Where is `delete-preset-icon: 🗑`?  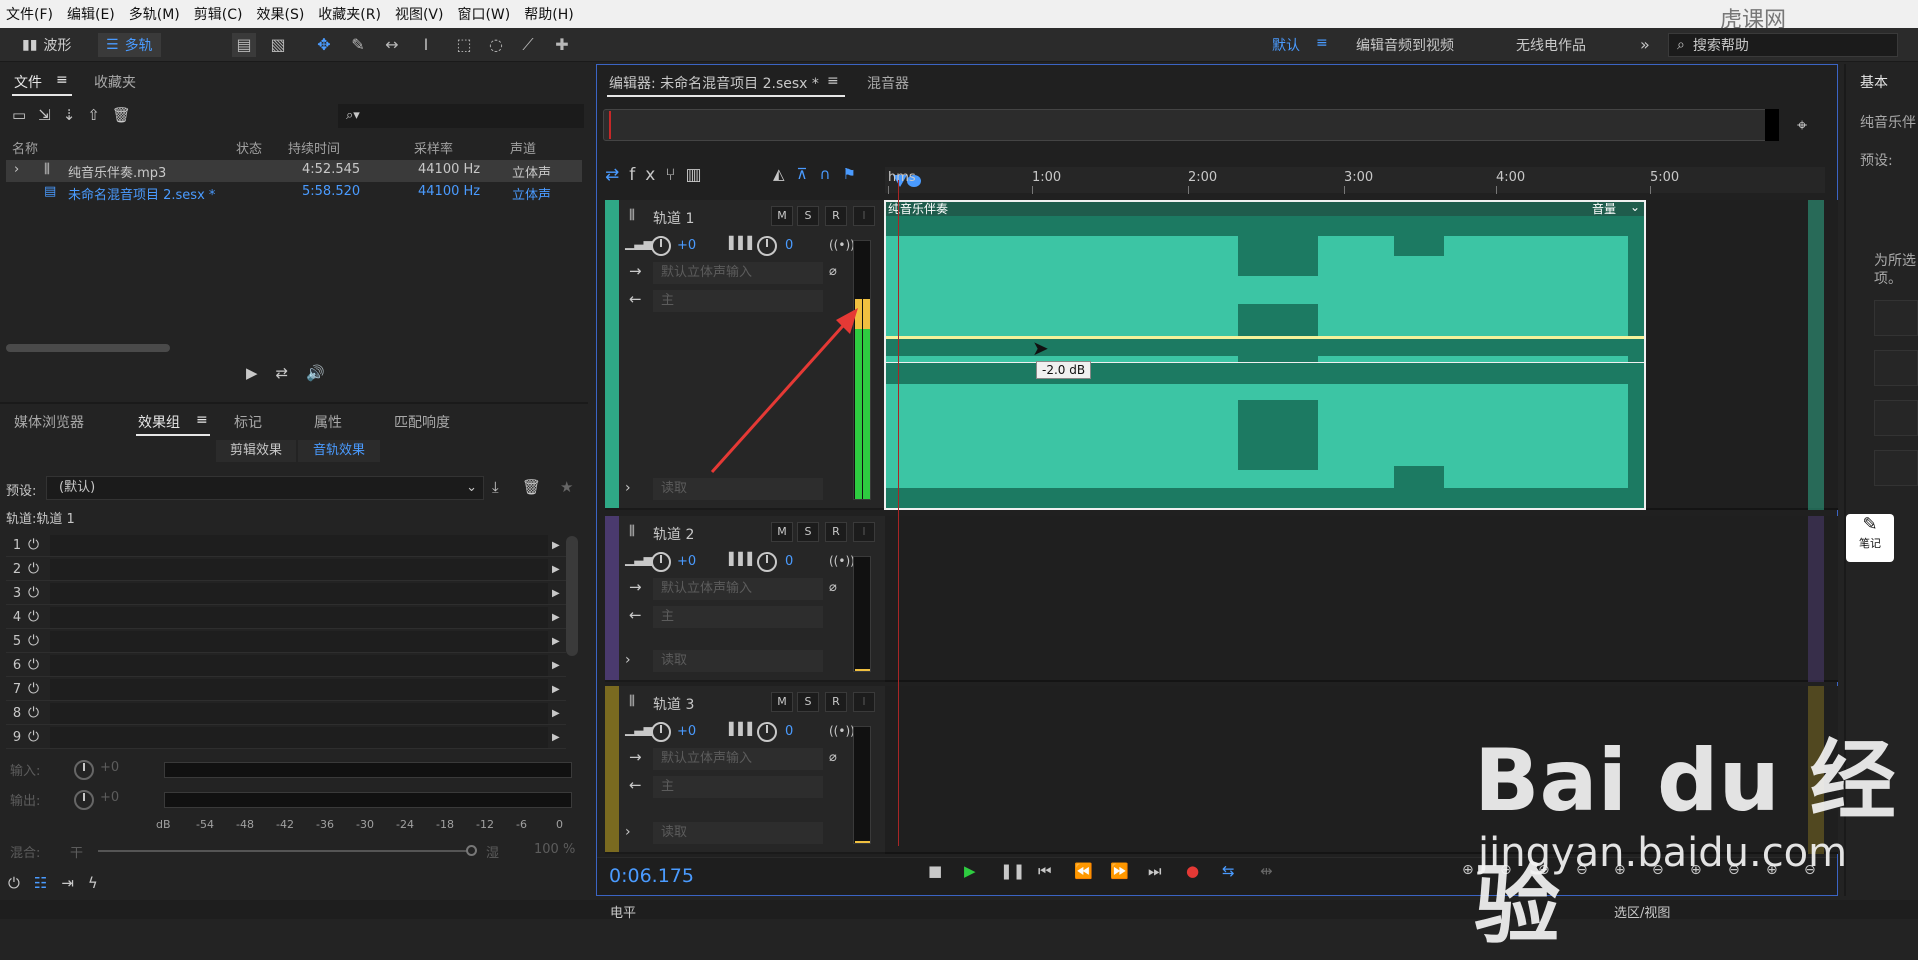 delete-preset-icon: 🗑 is located at coordinates (531, 487).